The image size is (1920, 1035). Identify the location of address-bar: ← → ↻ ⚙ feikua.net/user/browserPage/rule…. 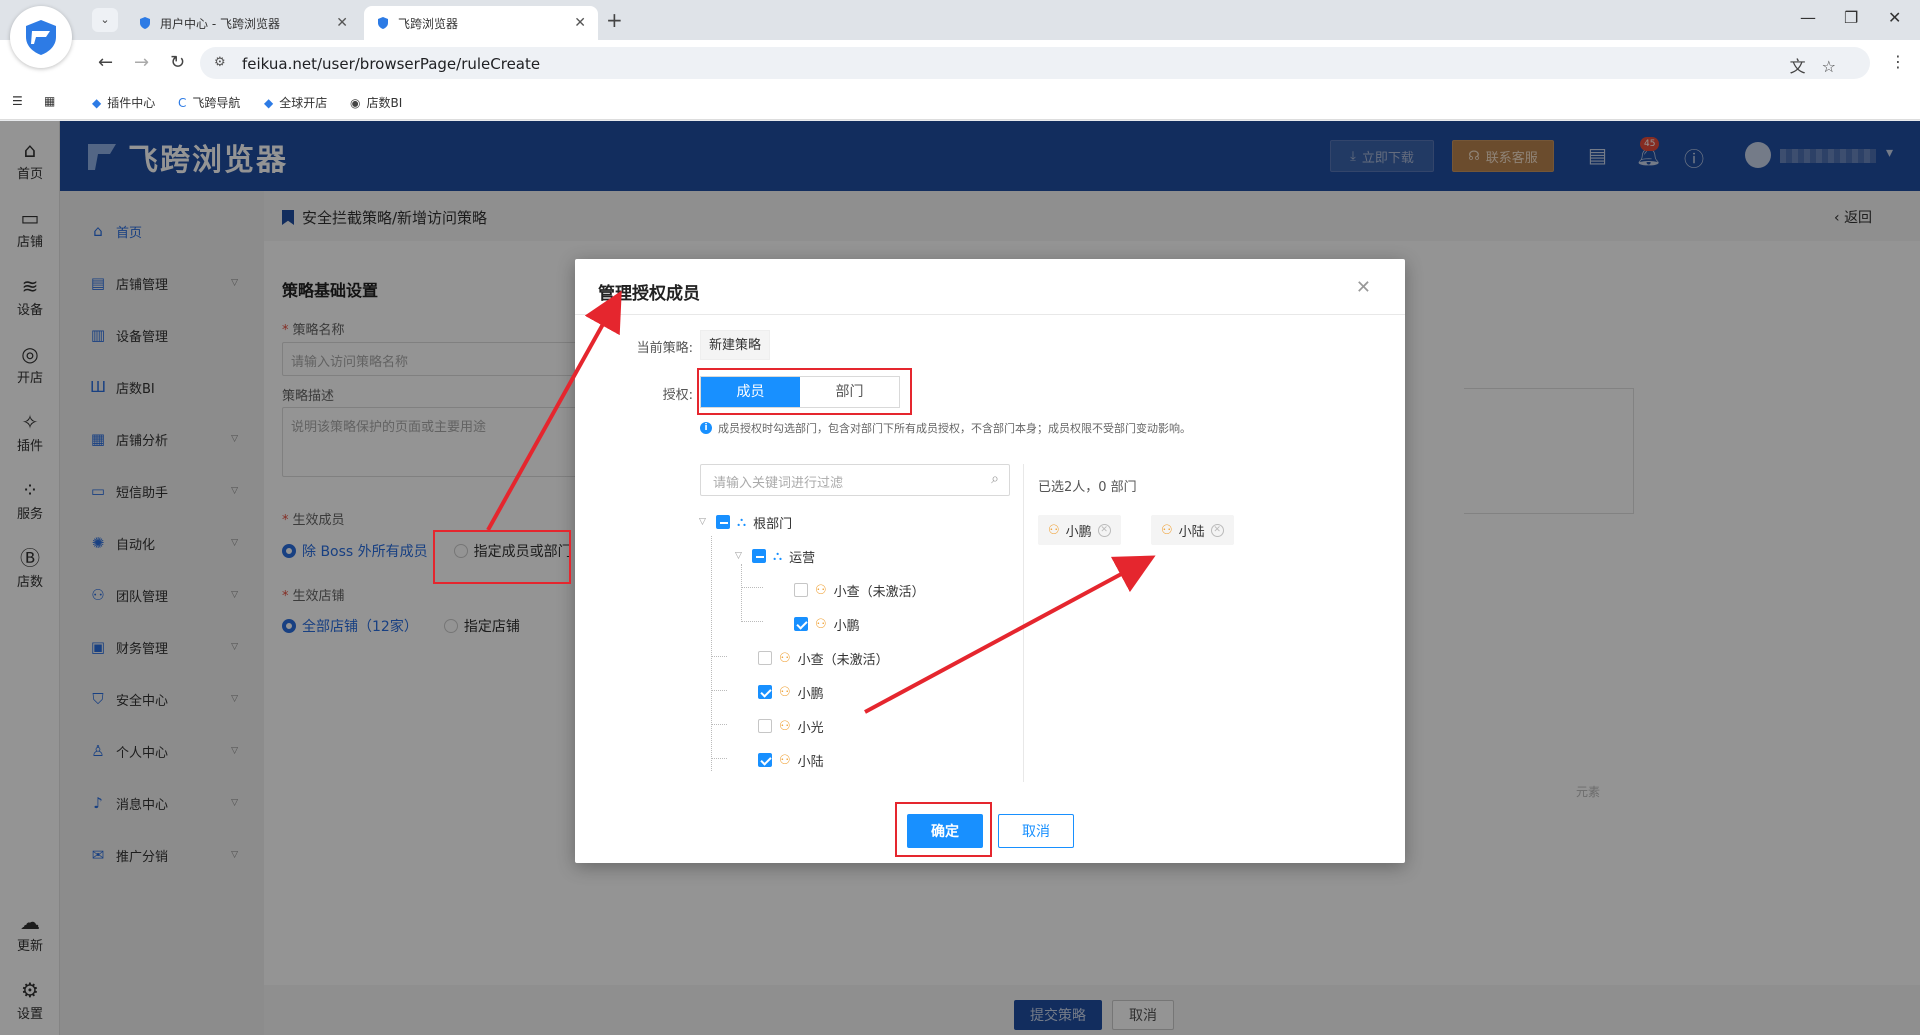
(960, 63).